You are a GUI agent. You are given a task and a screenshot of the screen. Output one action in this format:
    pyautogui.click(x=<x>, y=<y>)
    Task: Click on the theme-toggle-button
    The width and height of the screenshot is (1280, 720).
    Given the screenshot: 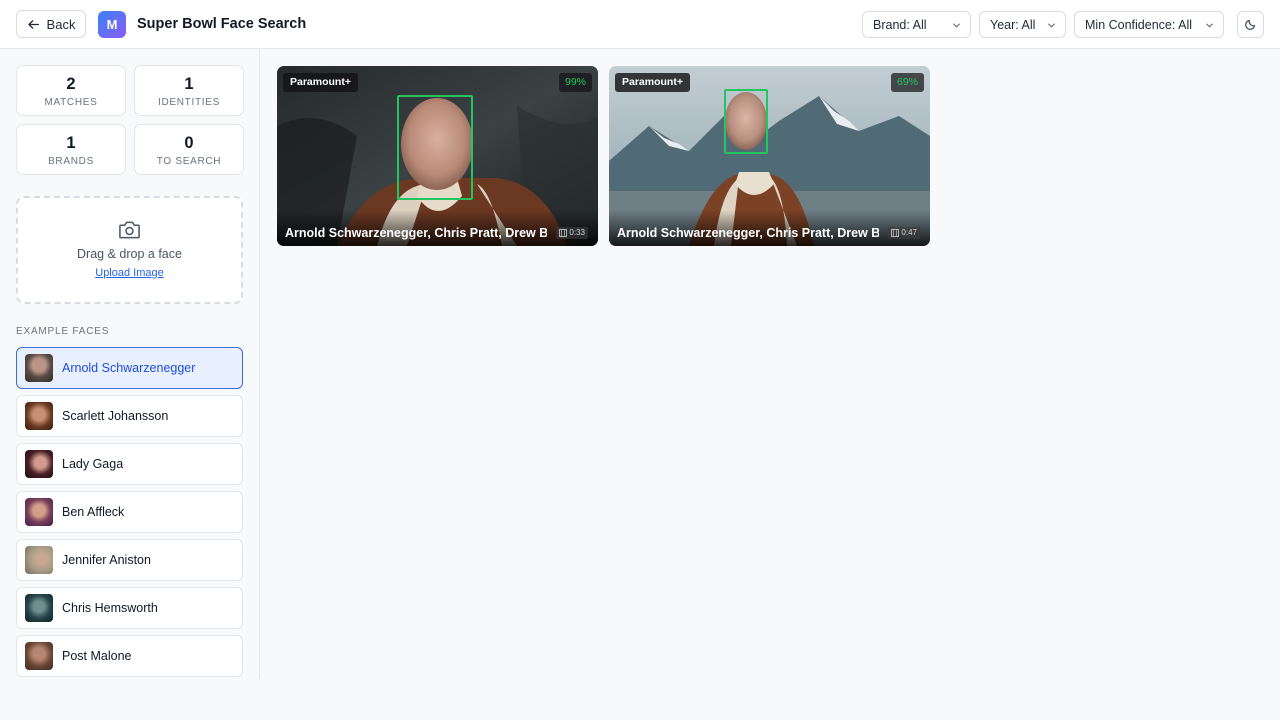 What is the action you would take?
    pyautogui.click(x=1250, y=24)
    